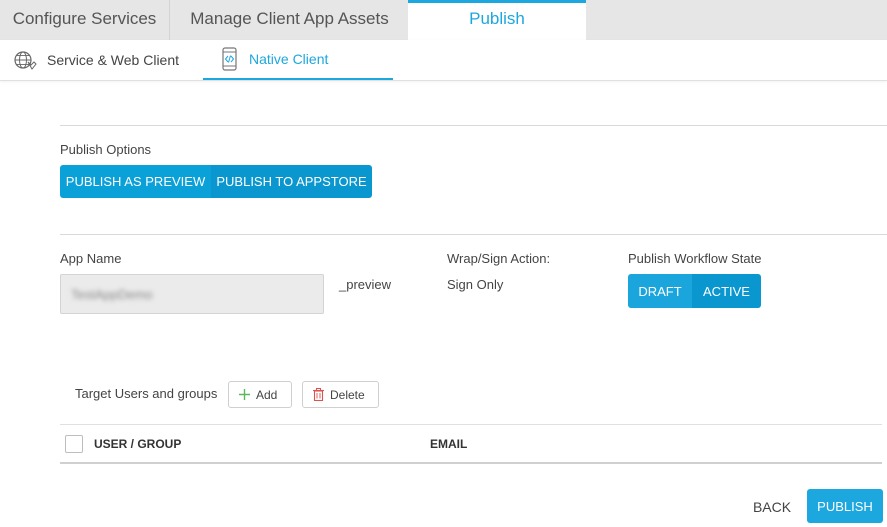  Describe the element at coordinates (772, 506) in the screenshot. I see `back-button: BACK` at that location.